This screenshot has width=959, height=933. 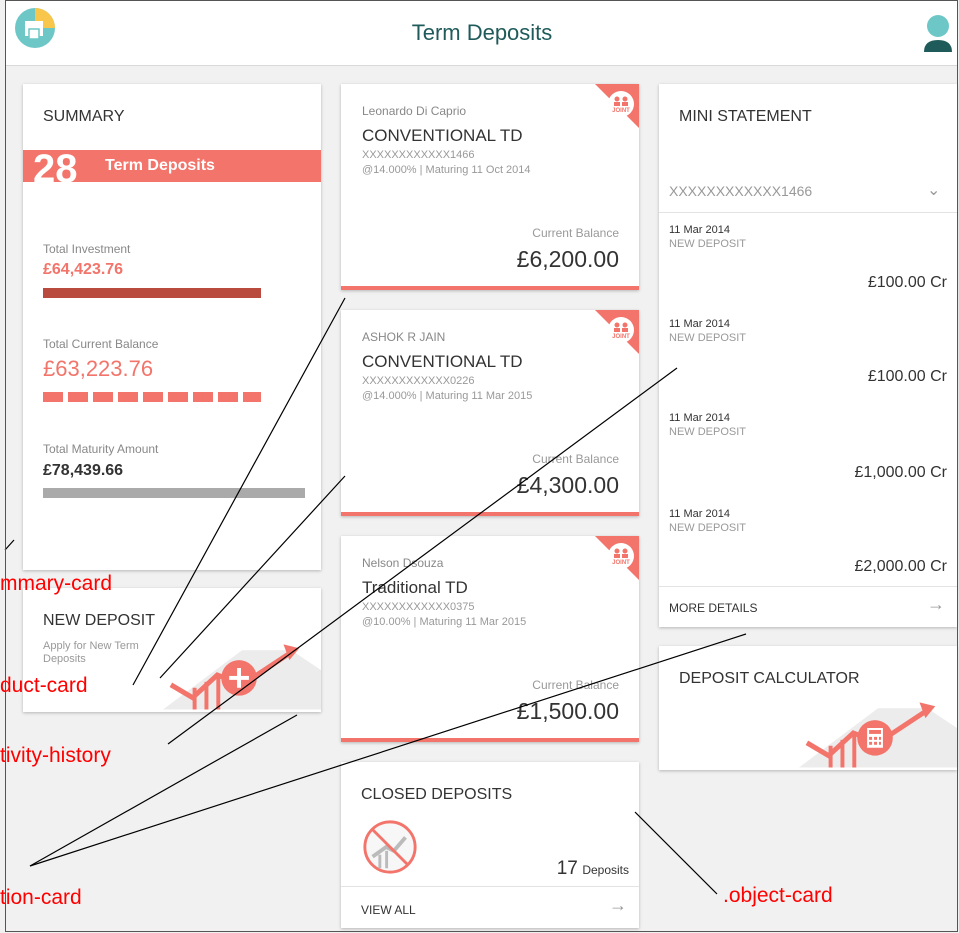 I want to click on object-card-annotation: .object-card, so click(x=778, y=895).